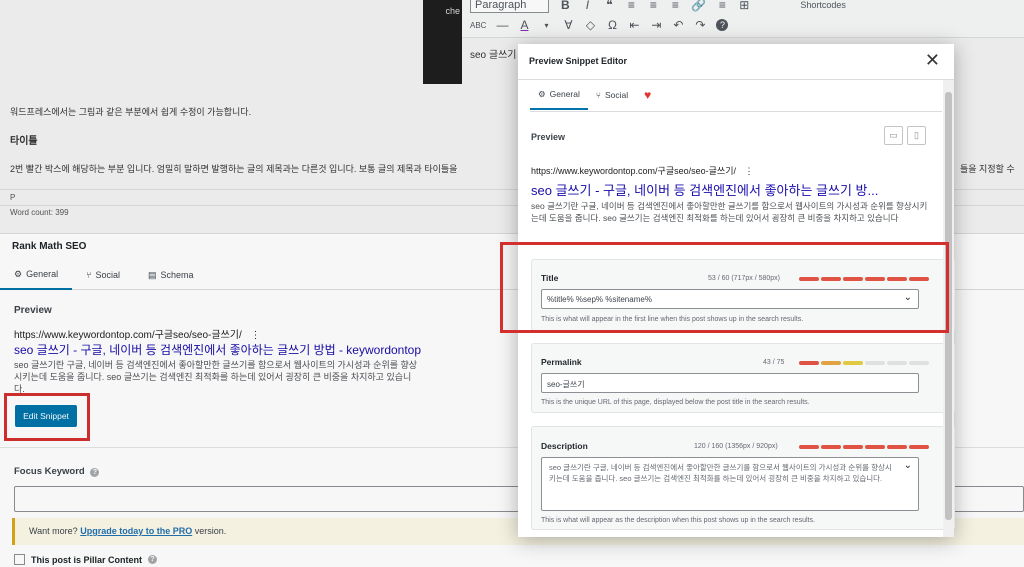 The image size is (1024, 567). Describe the element at coordinates (616, 95) in the screenshot. I see `tab-label: Social` at that location.